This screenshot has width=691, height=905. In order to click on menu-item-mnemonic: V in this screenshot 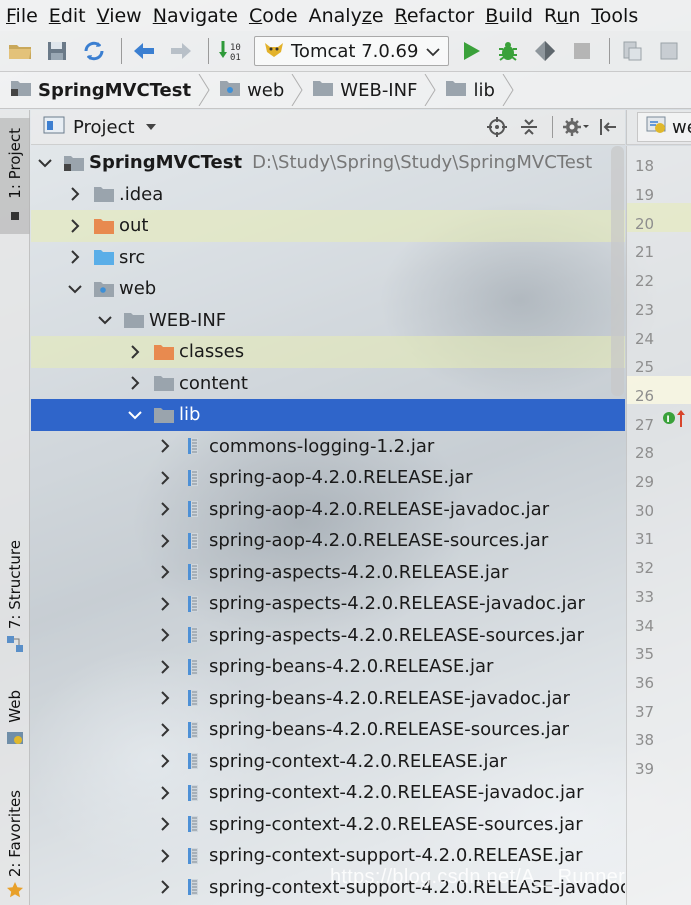, I will do `click(103, 15)`.